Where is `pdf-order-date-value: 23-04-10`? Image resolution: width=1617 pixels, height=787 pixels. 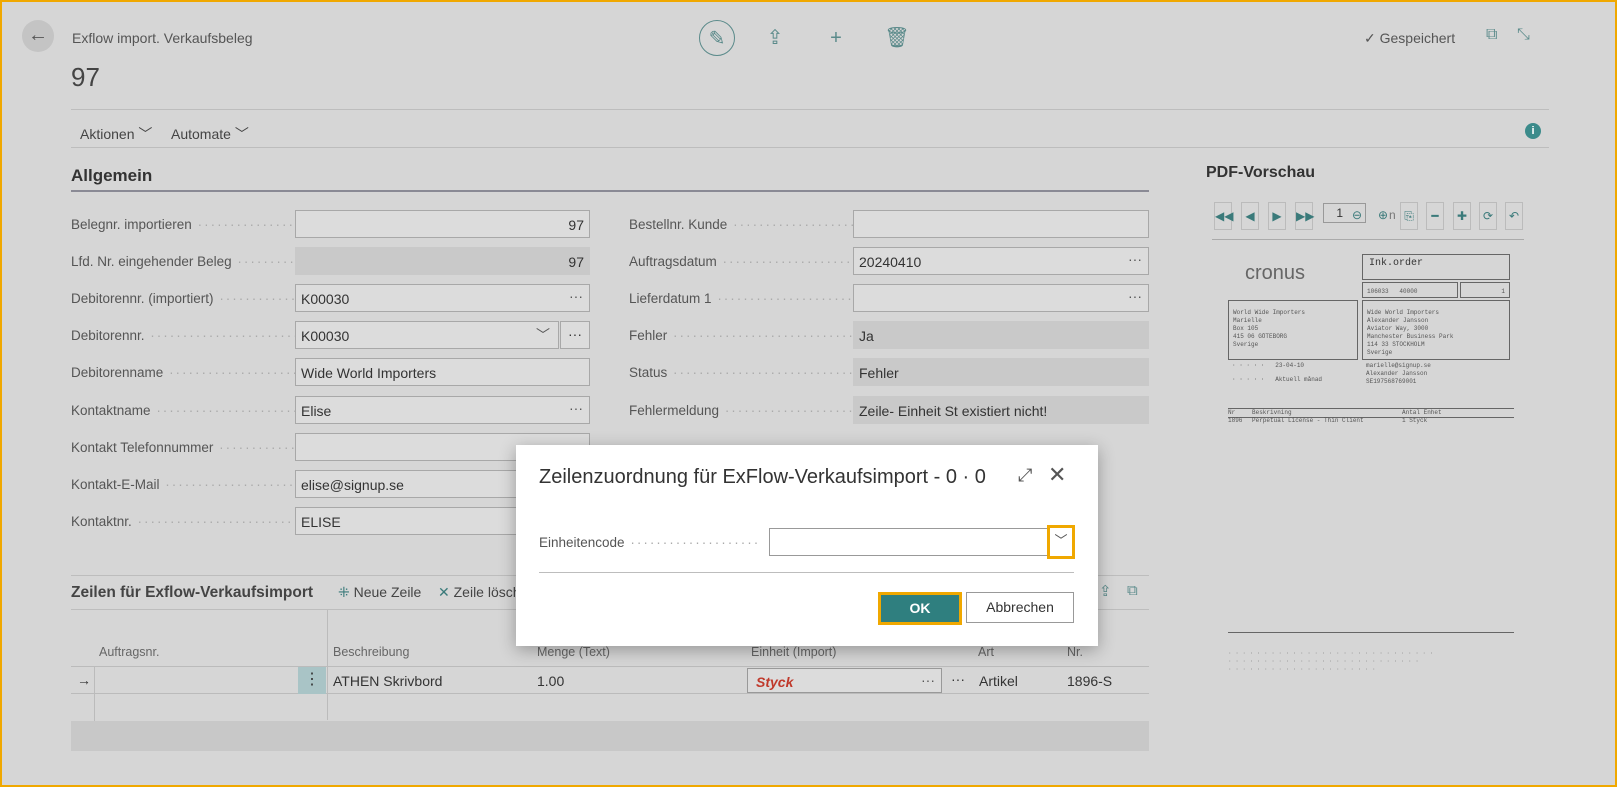 pdf-order-date-value: 23-04-10 is located at coordinates (1290, 365).